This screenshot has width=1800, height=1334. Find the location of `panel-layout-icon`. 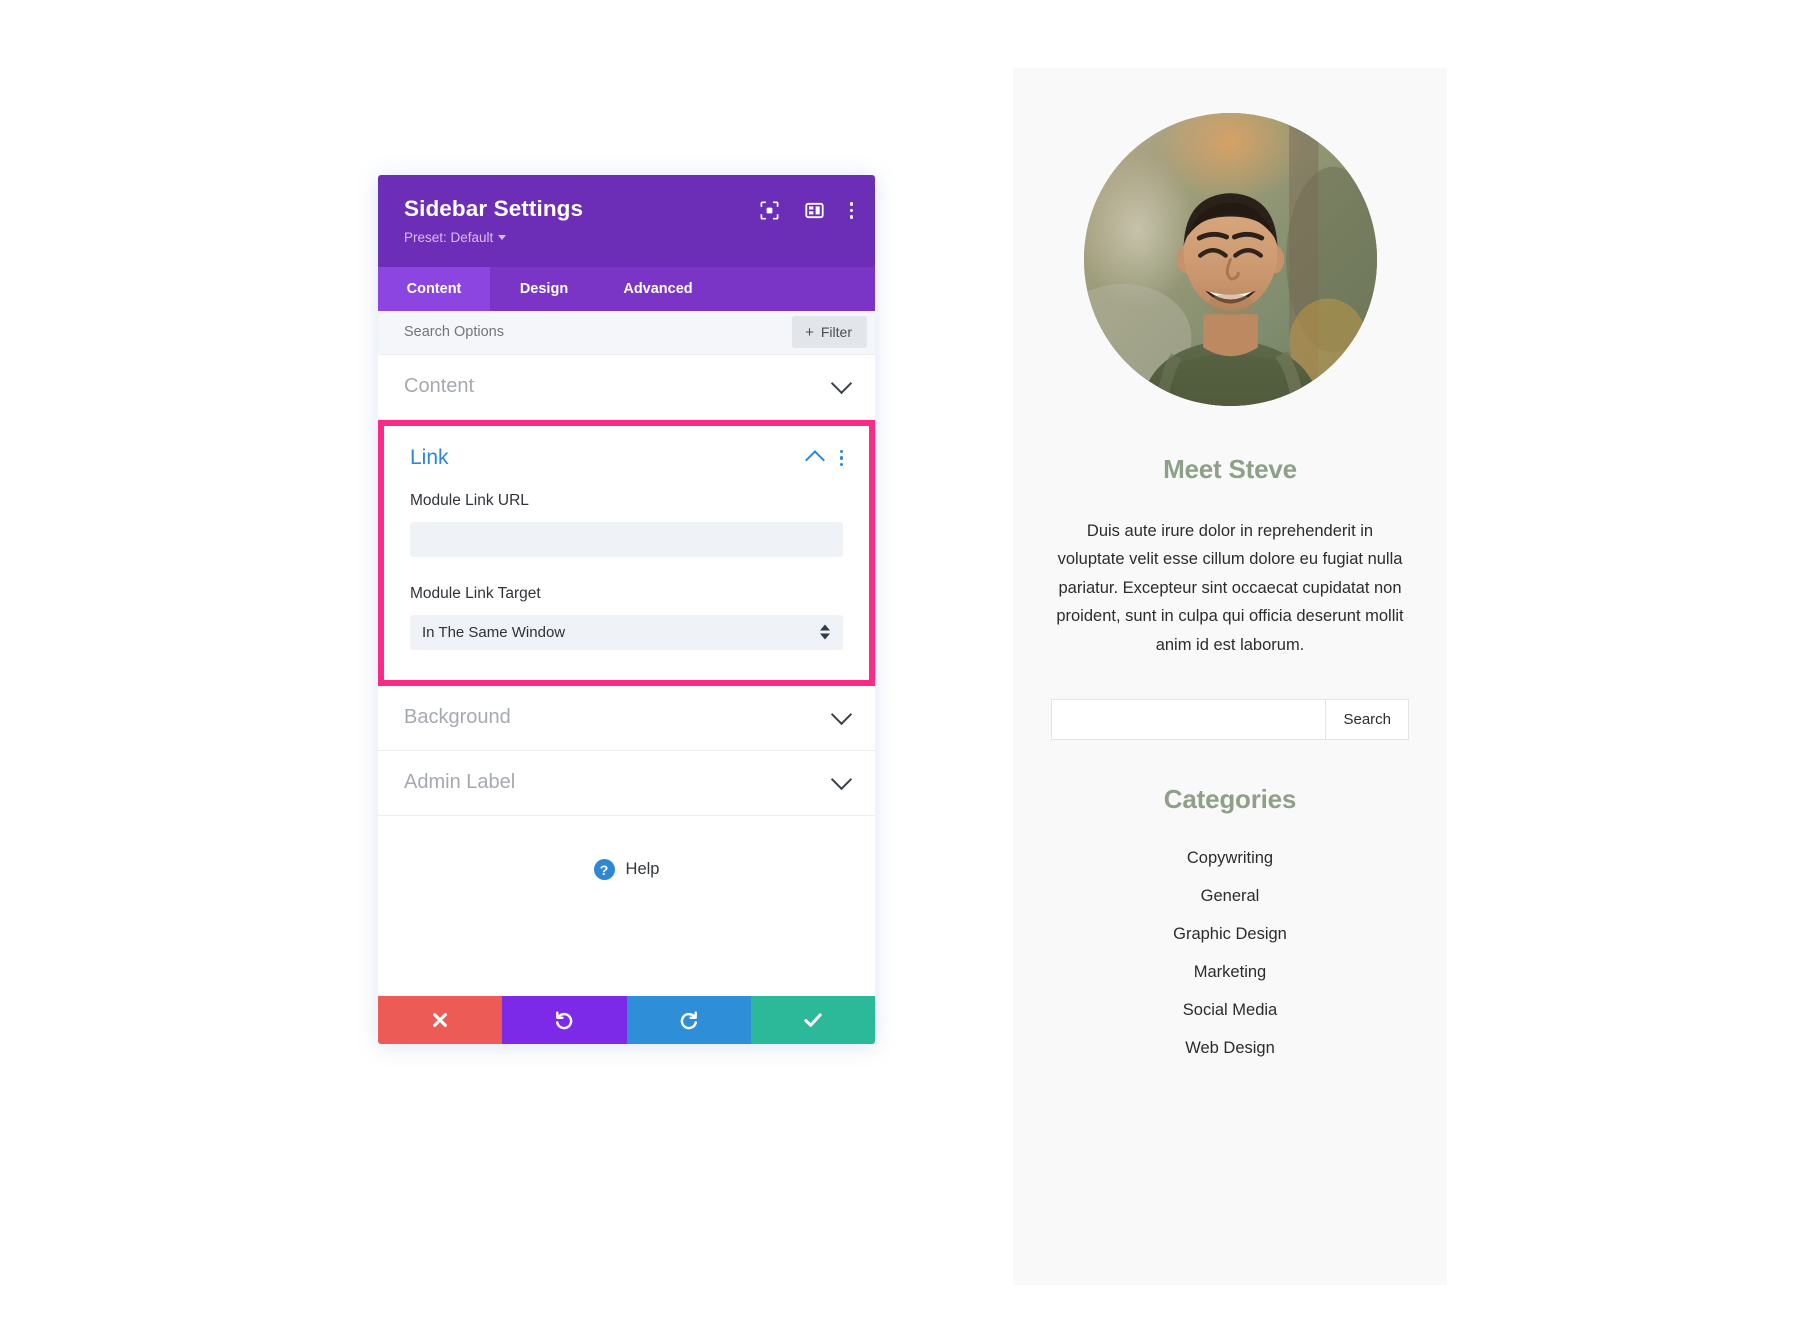

panel-layout-icon is located at coordinates (814, 210).